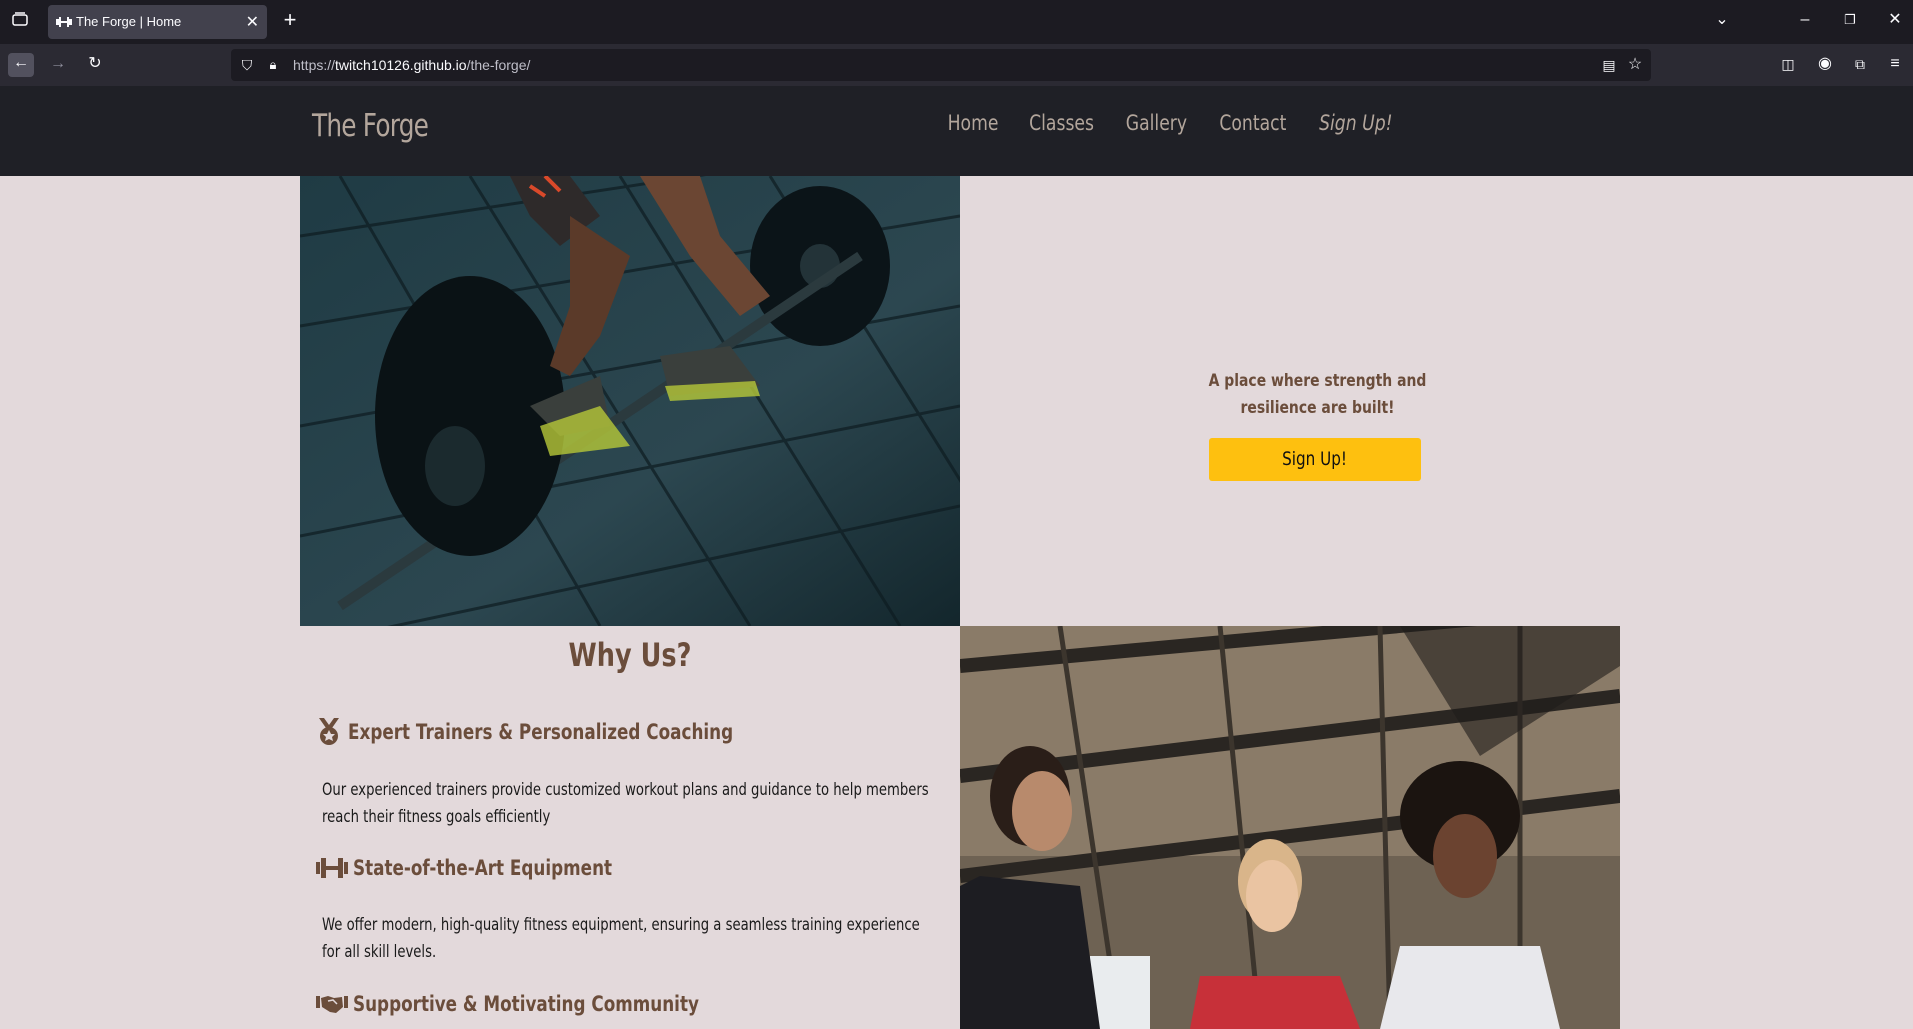 The image size is (1913, 1029). What do you see at coordinates (1788, 64) in the screenshot?
I see `pocket-icon: ◫` at bounding box center [1788, 64].